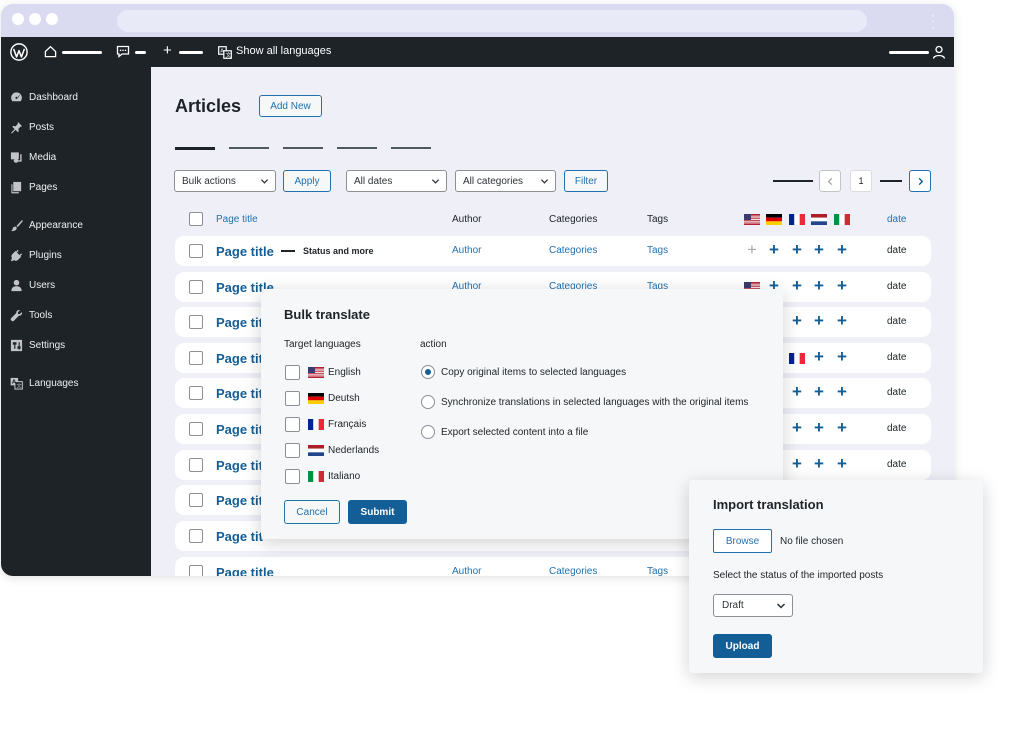  Describe the element at coordinates (225, 52) in the screenshot. I see `translate-icon: A 文` at that location.